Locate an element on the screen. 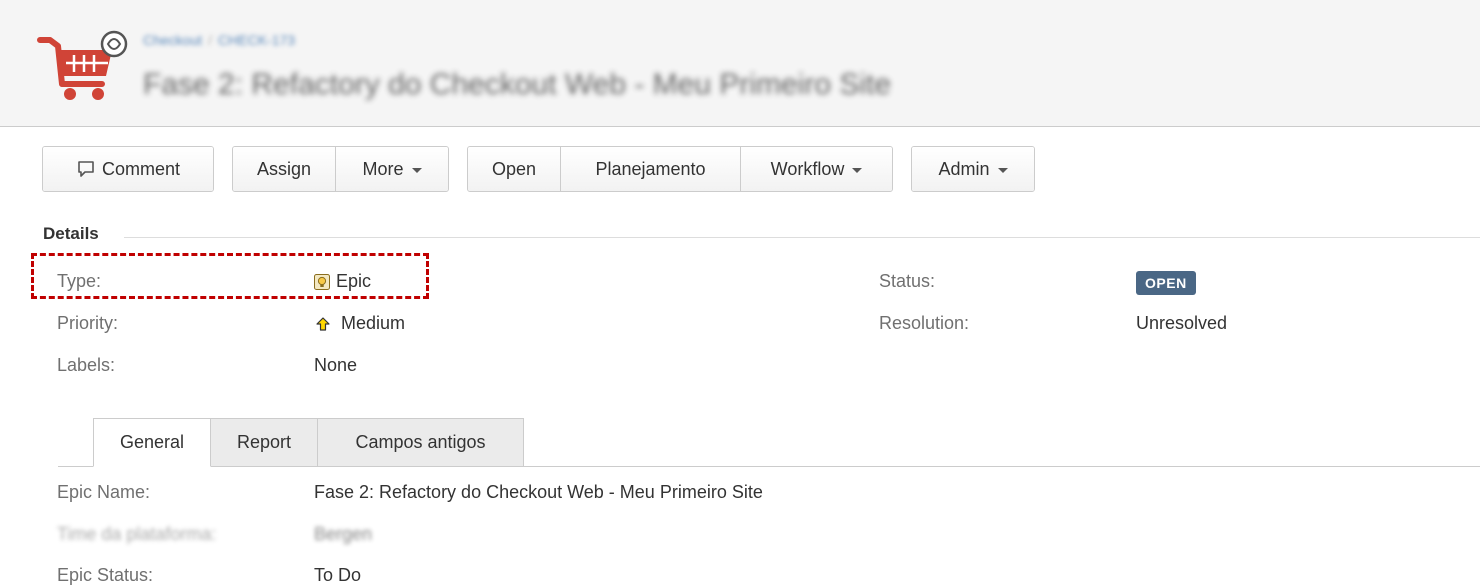  assign-more-group: Assign More is located at coordinates (340, 169).